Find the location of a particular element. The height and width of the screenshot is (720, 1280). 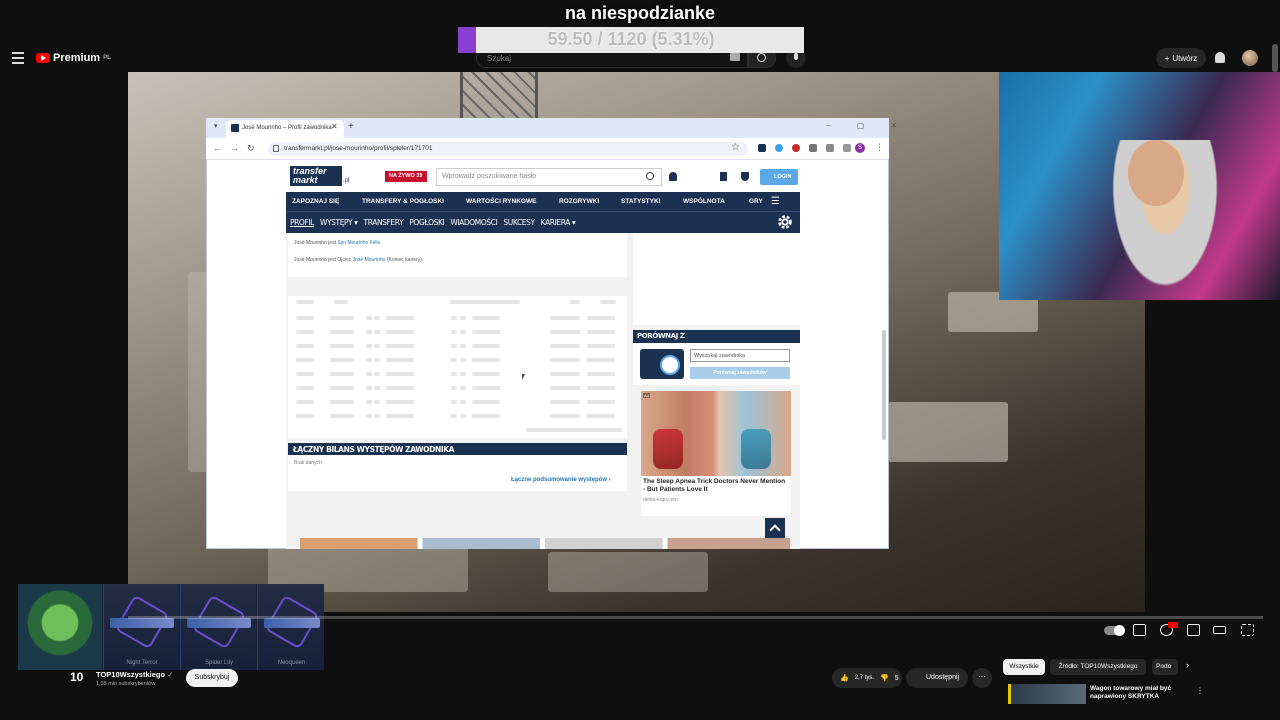

bookmark-star-icon: ☆ is located at coordinates (735, 147).